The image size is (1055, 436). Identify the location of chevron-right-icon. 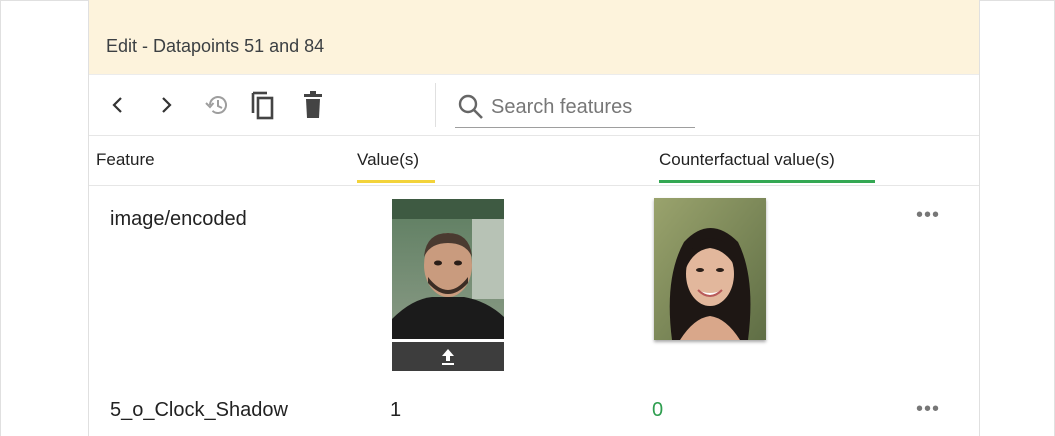
(167, 105).